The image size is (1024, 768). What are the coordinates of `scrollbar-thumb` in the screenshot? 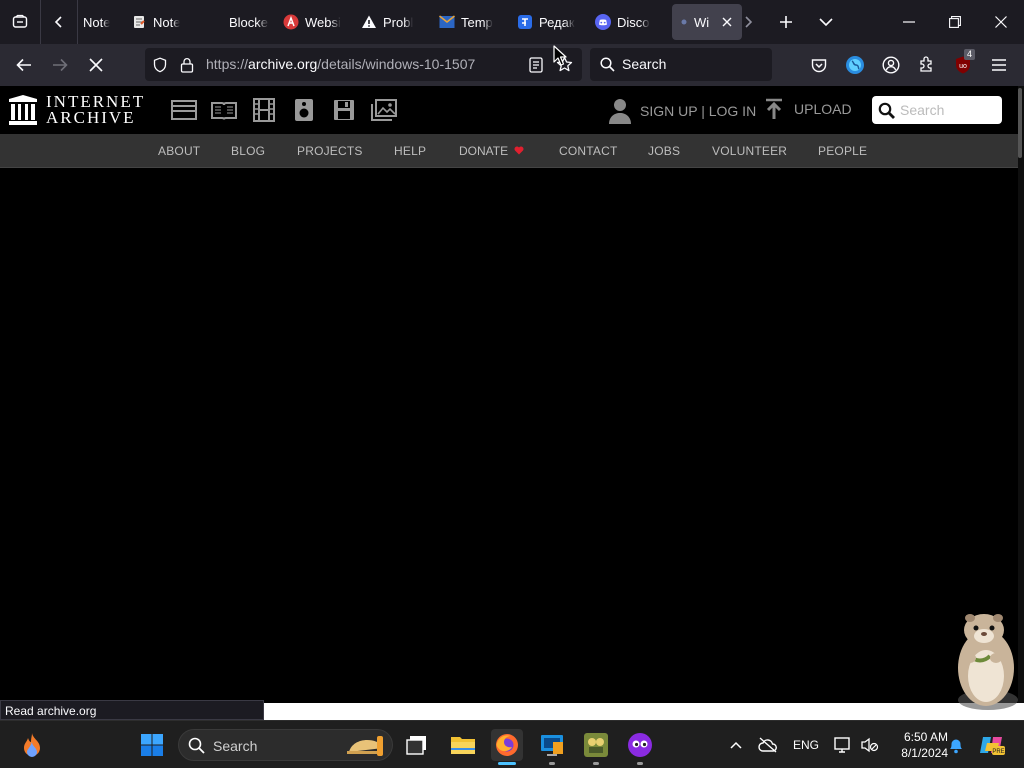 It's located at (1020, 123).